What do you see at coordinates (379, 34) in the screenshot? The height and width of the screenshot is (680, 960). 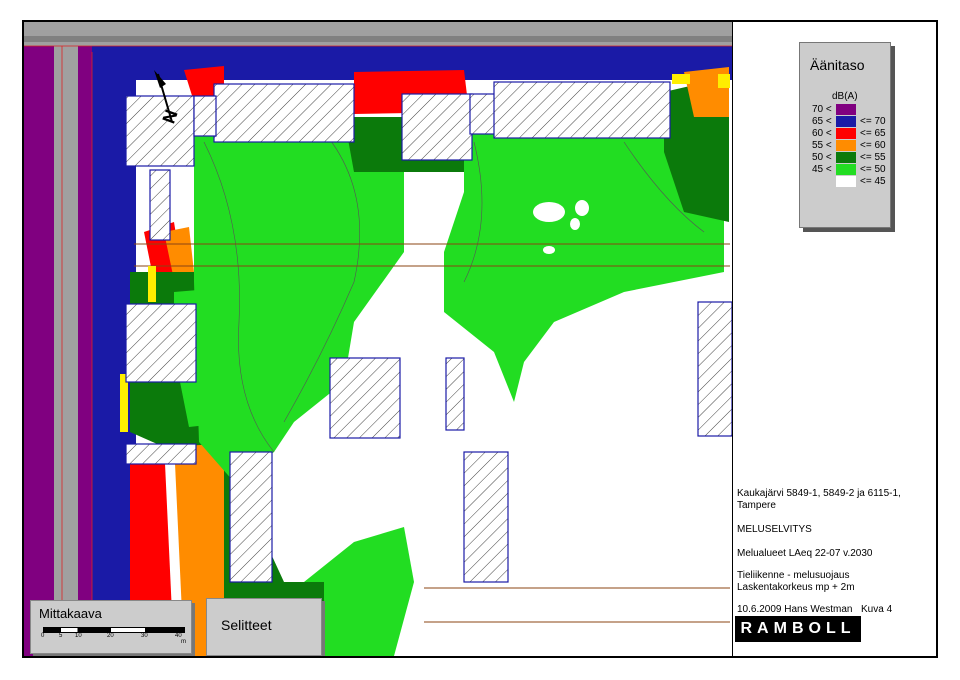 I see `road-top` at bounding box center [379, 34].